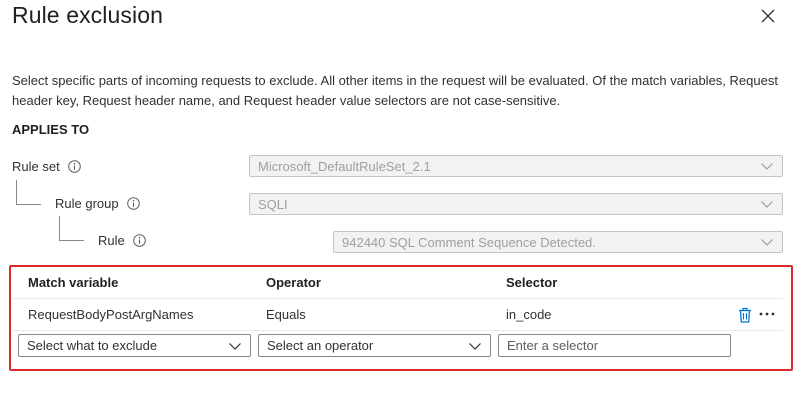 This screenshot has width=799, height=410. What do you see at coordinates (111, 314) in the screenshot?
I see `row-match-variable: RequestBodyPostArgNames` at bounding box center [111, 314].